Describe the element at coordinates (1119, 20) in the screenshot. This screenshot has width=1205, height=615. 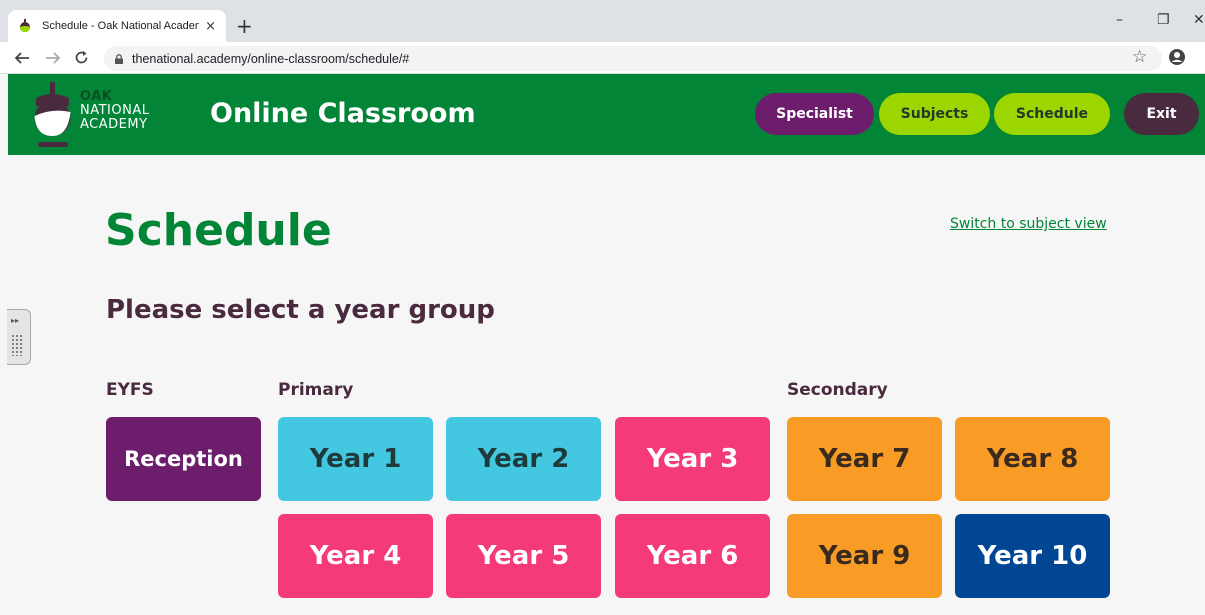
I see `minimize-icon: –` at that location.